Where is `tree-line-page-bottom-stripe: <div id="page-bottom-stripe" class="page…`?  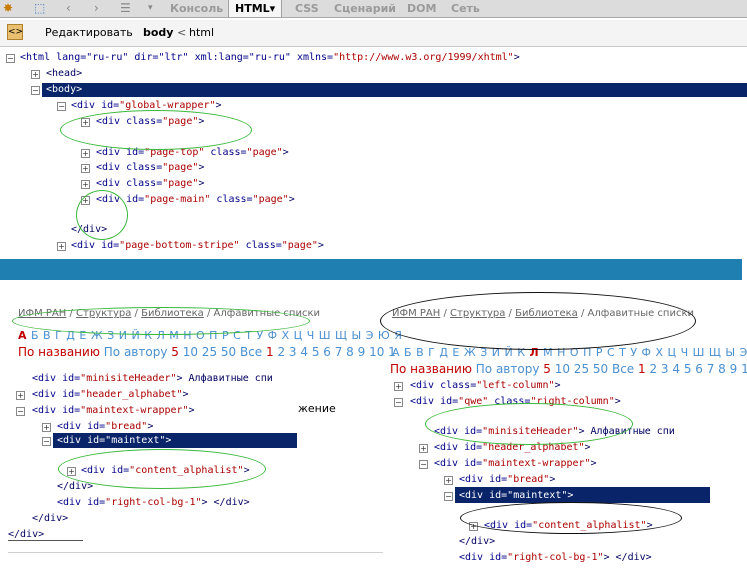
tree-line-page-bottom-stripe: <div id="page-bottom-stripe" class="page… is located at coordinates (197, 246).